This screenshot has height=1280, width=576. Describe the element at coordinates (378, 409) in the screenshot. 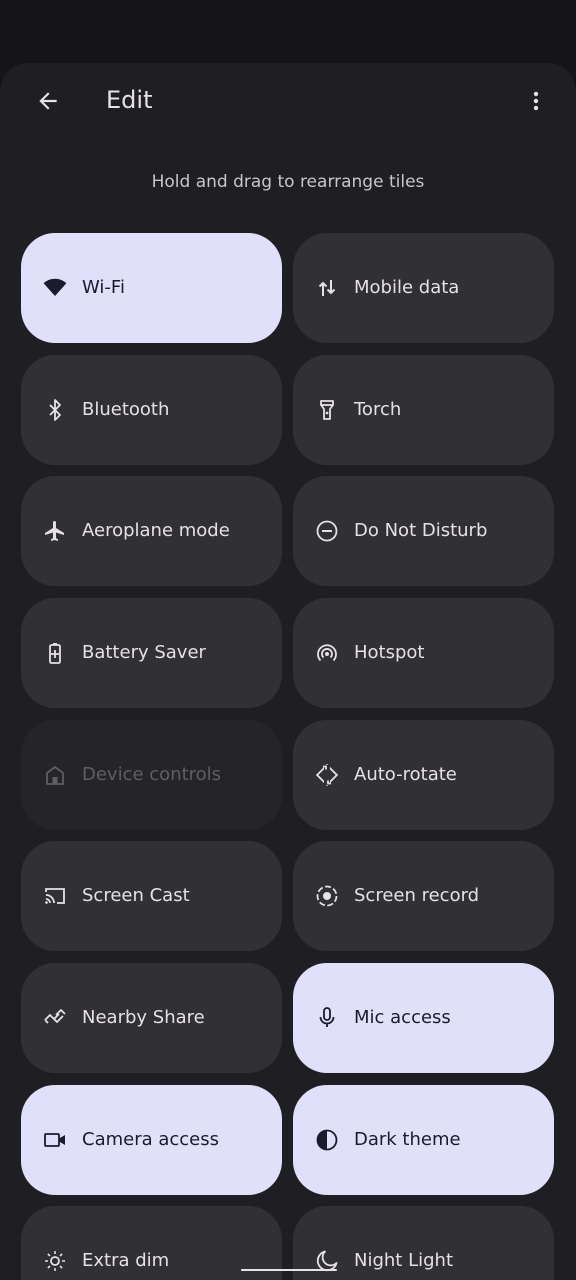

I see `tile-label: Torch` at that location.